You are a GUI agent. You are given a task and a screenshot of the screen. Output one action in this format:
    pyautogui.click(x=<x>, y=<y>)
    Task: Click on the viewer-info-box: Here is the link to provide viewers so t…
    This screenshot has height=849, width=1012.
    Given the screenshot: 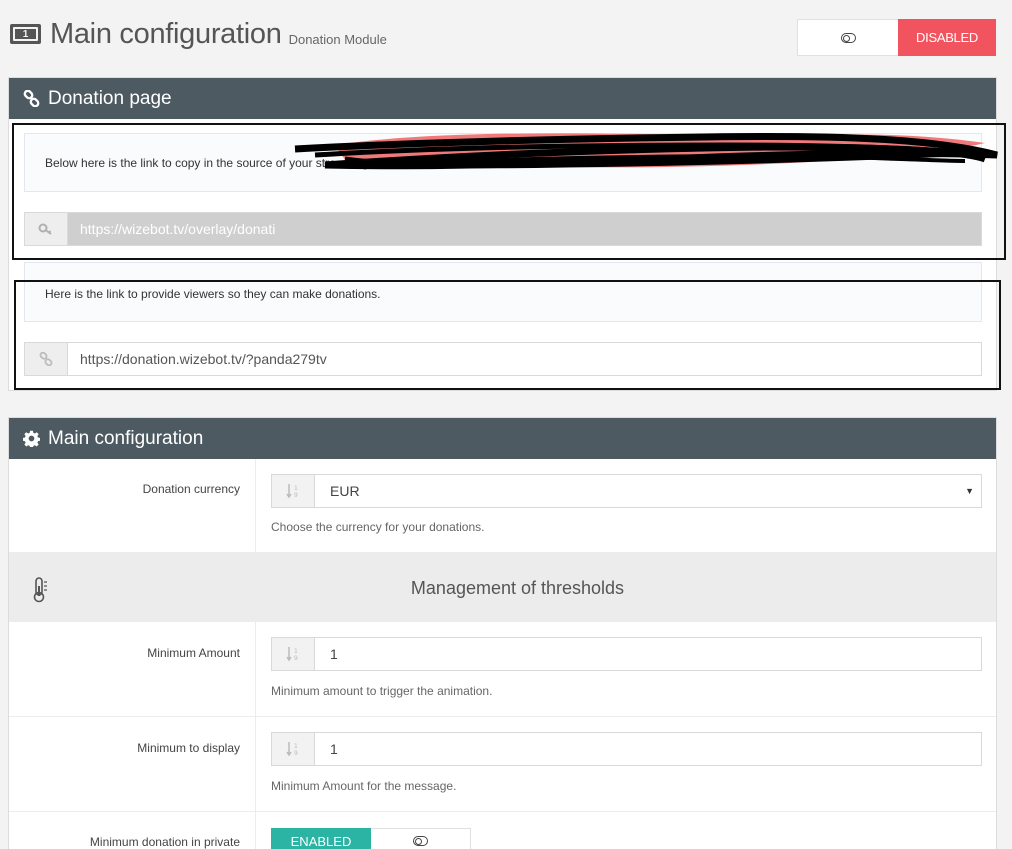 What is the action you would take?
    pyautogui.click(x=503, y=292)
    